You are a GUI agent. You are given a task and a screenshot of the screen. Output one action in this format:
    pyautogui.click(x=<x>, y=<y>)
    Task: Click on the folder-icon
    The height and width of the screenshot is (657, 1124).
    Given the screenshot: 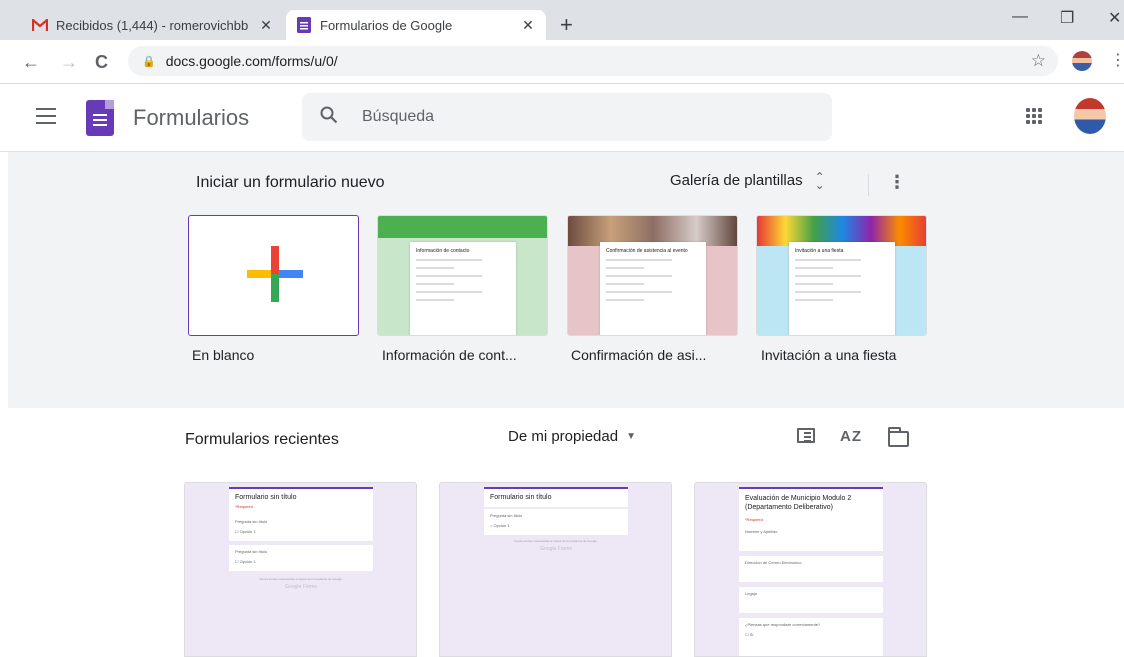 What is the action you would take?
    pyautogui.click(x=898, y=437)
    